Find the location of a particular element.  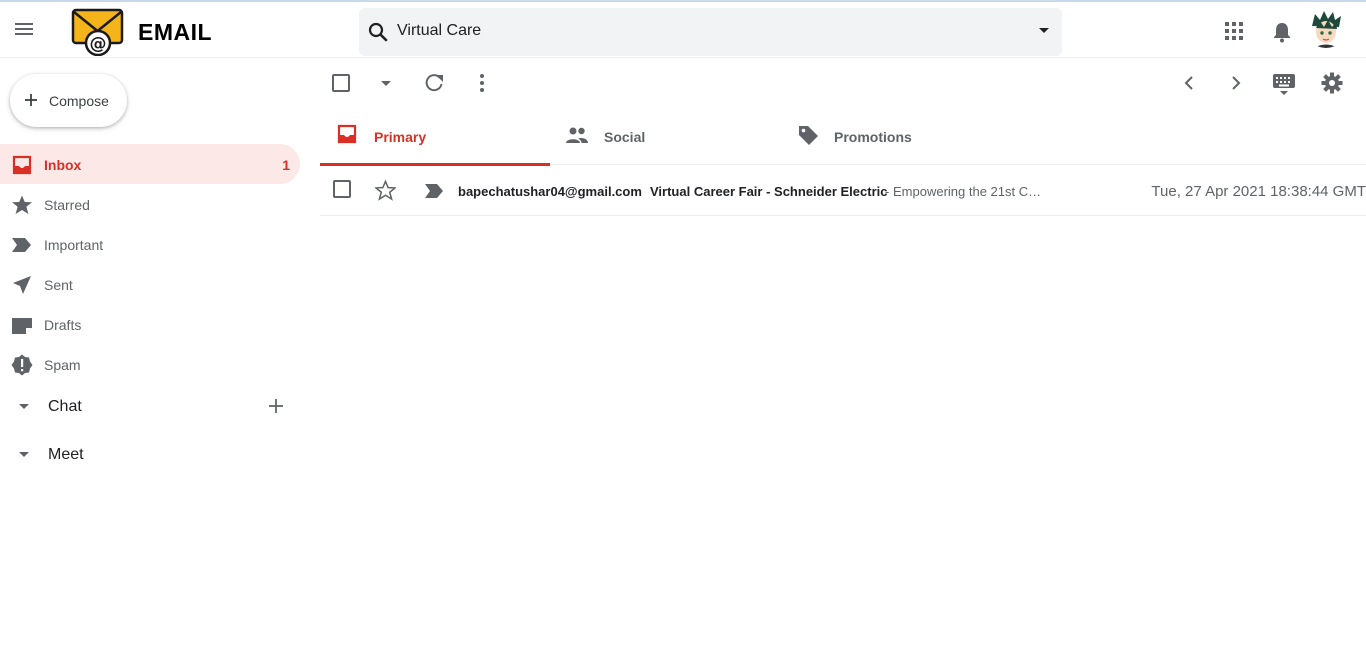

sidebar-item-drafts: Drafts is located at coordinates (150, 324).